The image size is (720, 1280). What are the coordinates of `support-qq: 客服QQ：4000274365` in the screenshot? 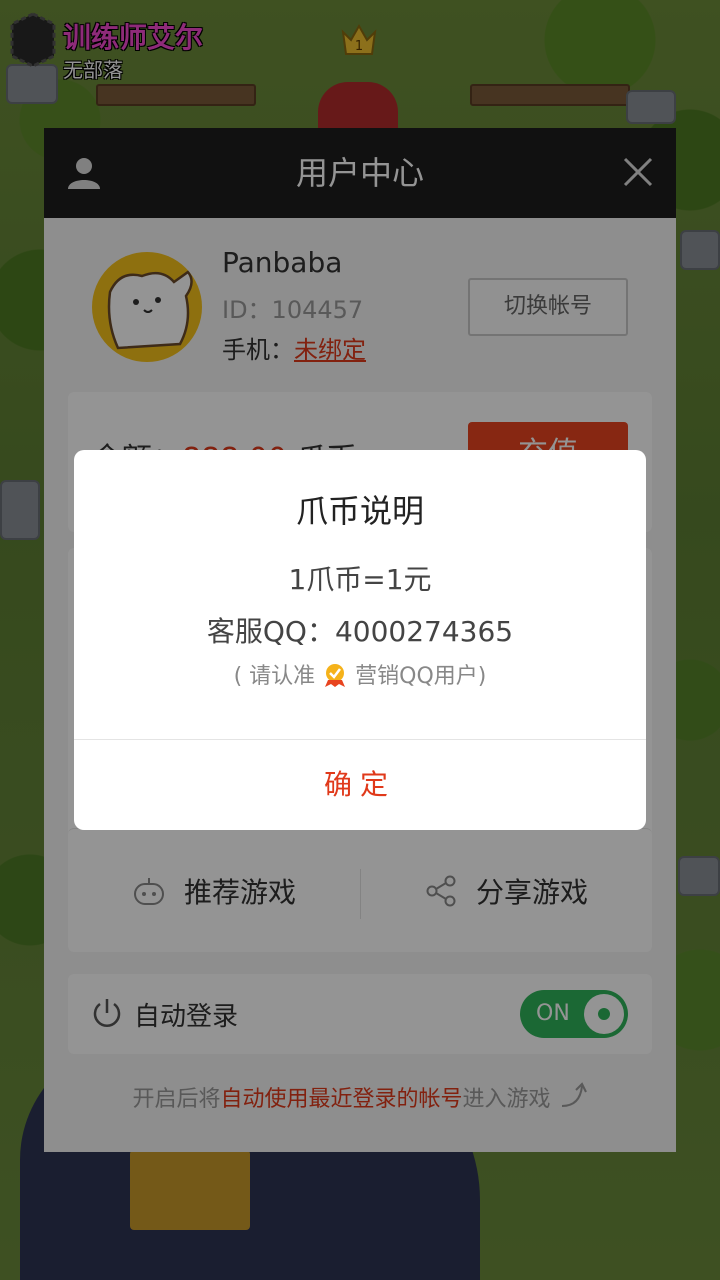 It's located at (360, 631).